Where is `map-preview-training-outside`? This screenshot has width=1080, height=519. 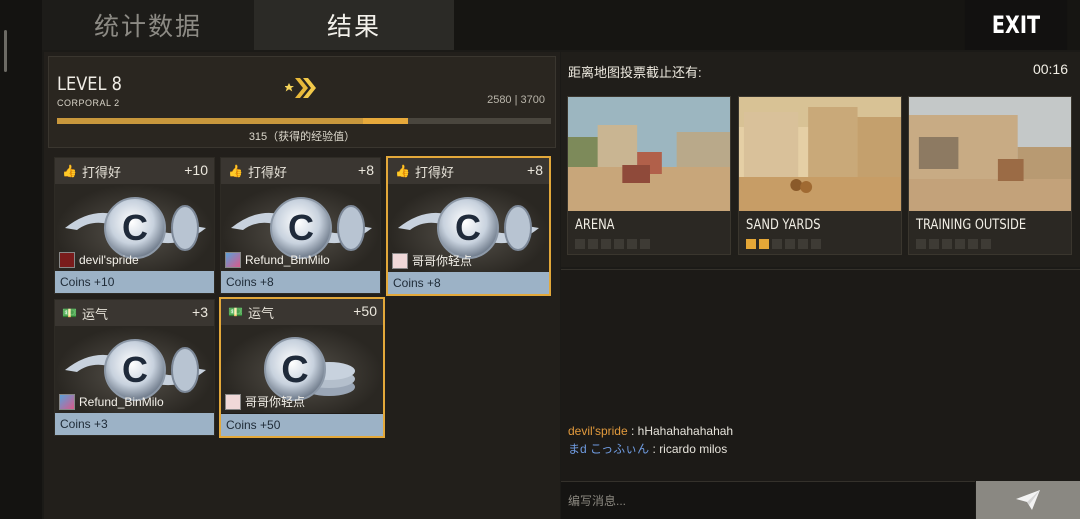
map-preview-training-outside is located at coordinates (990, 154).